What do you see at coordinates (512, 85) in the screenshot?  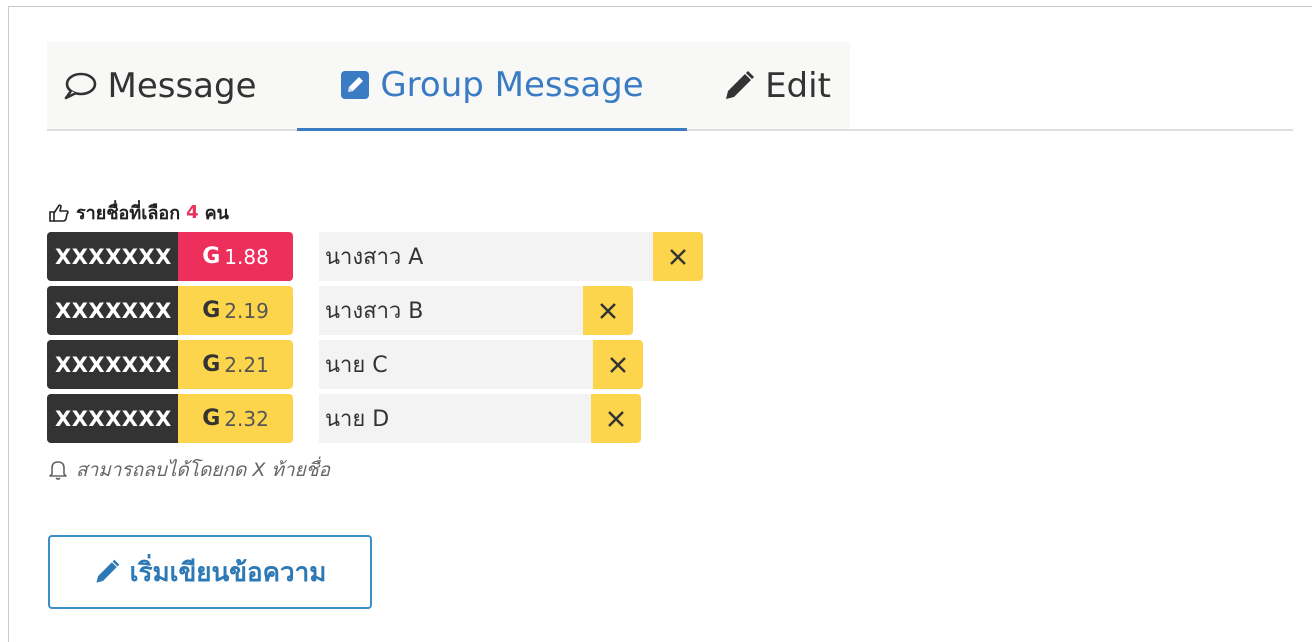 I see `tab-group-message-label: Group Message` at bounding box center [512, 85].